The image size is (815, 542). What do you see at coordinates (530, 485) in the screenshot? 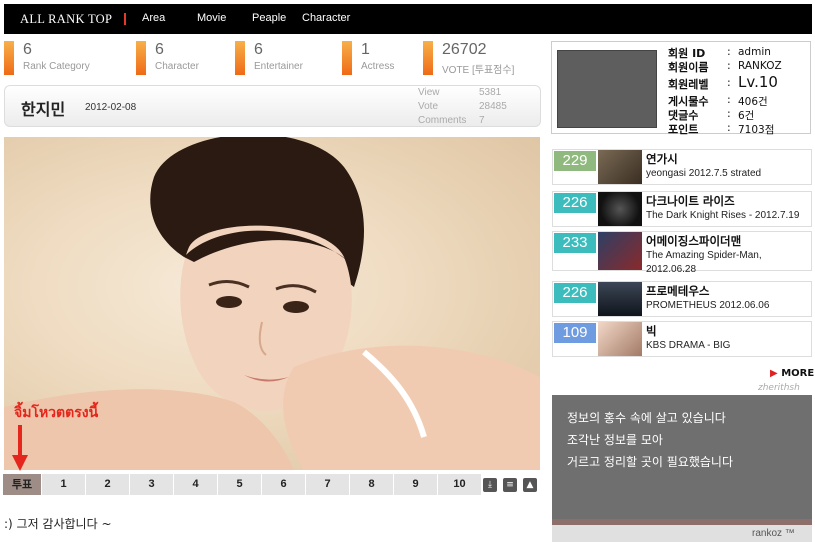
I see `print-icon: ▲` at bounding box center [530, 485].